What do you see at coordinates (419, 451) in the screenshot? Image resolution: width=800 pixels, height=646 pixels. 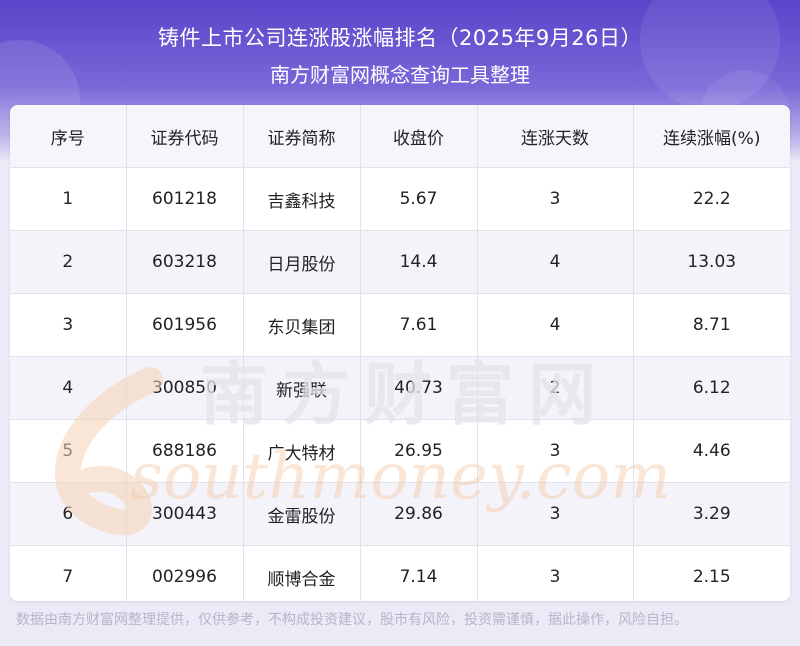 I see `cell-close: 26.95` at bounding box center [419, 451].